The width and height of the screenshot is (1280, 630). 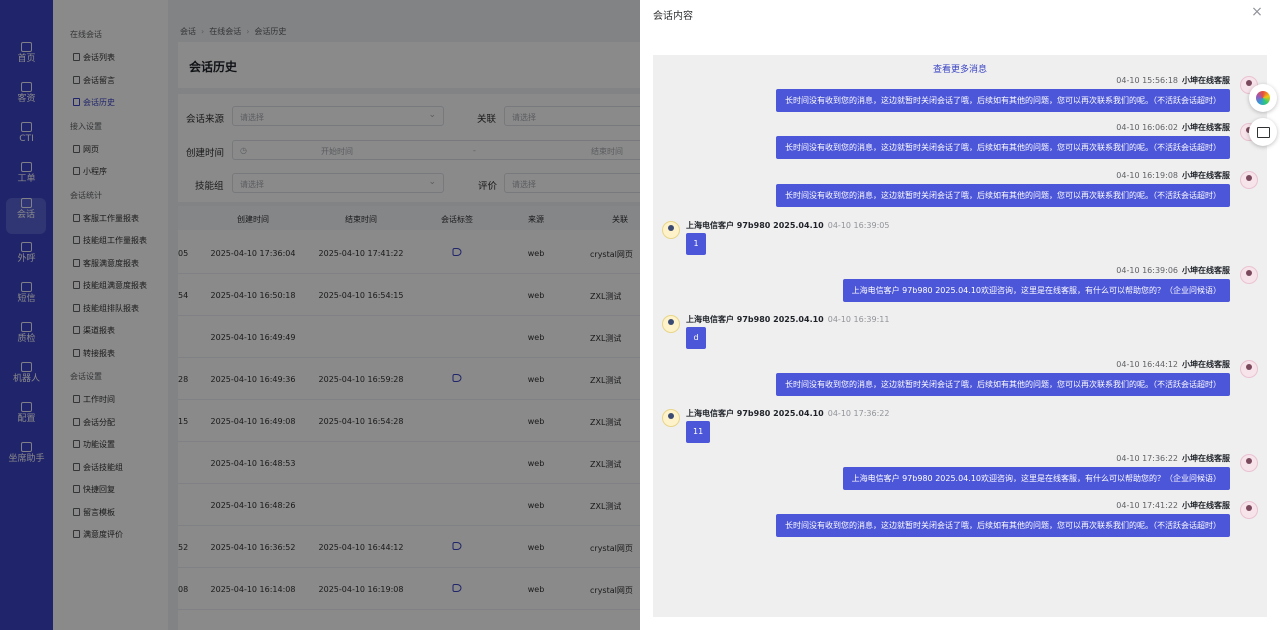 What do you see at coordinates (673, 16) in the screenshot?
I see `drawer-title: 会话内容` at bounding box center [673, 16].